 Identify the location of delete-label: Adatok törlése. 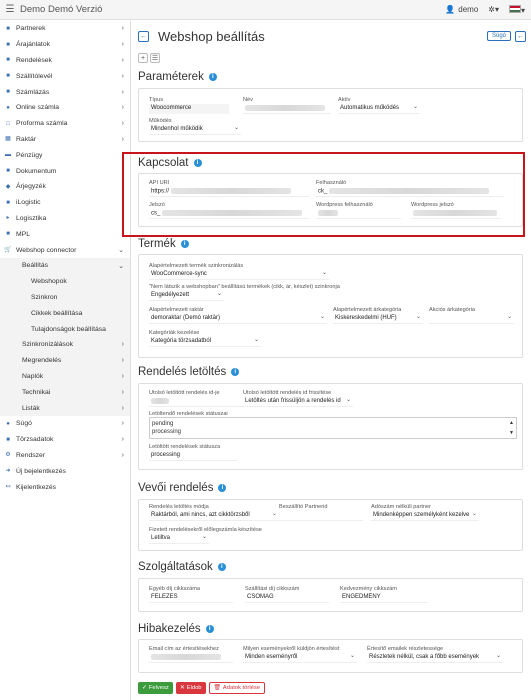
(241, 688).